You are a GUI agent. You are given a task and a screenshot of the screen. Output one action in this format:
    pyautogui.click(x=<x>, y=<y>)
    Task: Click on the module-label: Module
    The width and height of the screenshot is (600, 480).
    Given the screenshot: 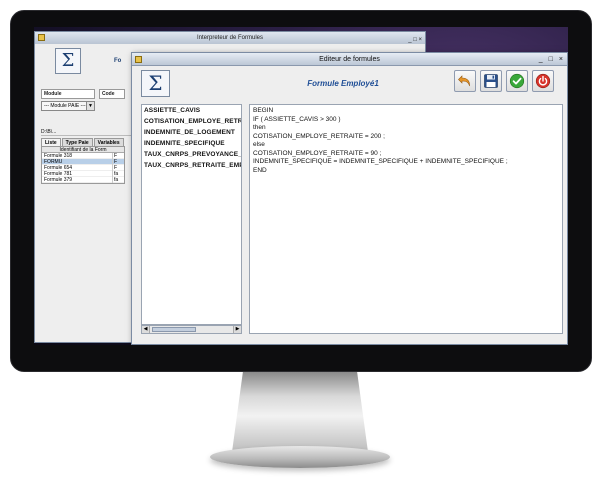 What is the action you would take?
    pyautogui.click(x=68, y=94)
    